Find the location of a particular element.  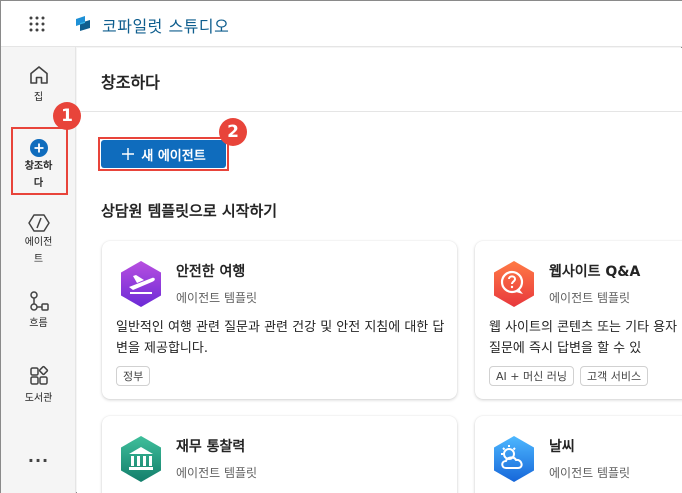

template-card-finance-insights: 재무 통찰력 에이전트 템플릿 is located at coordinates (279, 454).